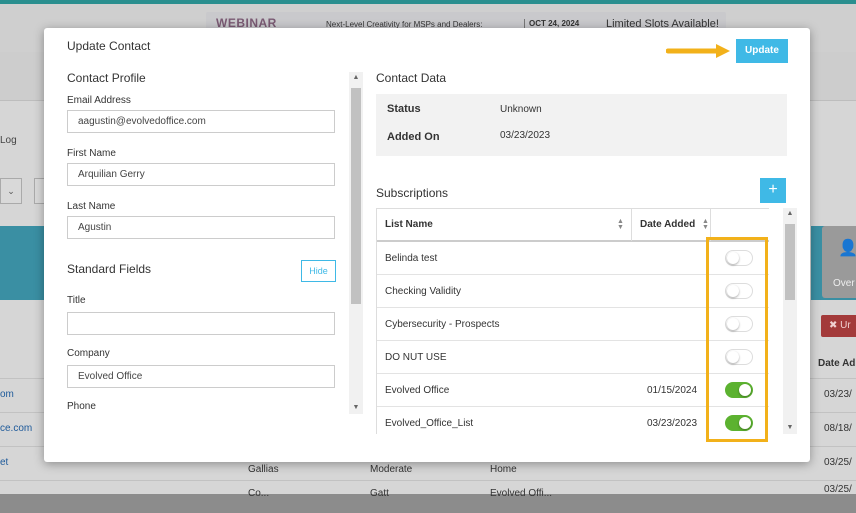  What do you see at coordinates (391, 469) in the screenshot?
I see `background-row-cell: Moderate` at bounding box center [391, 469].